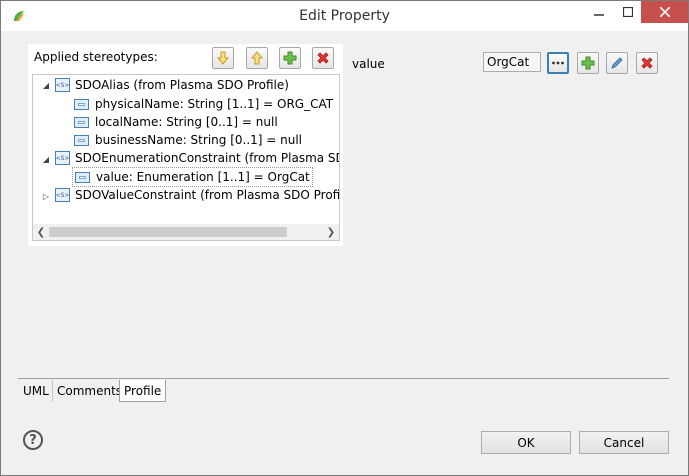 The image size is (689, 476). Describe the element at coordinates (526, 442) in the screenshot. I see `ok-button: OK` at that location.